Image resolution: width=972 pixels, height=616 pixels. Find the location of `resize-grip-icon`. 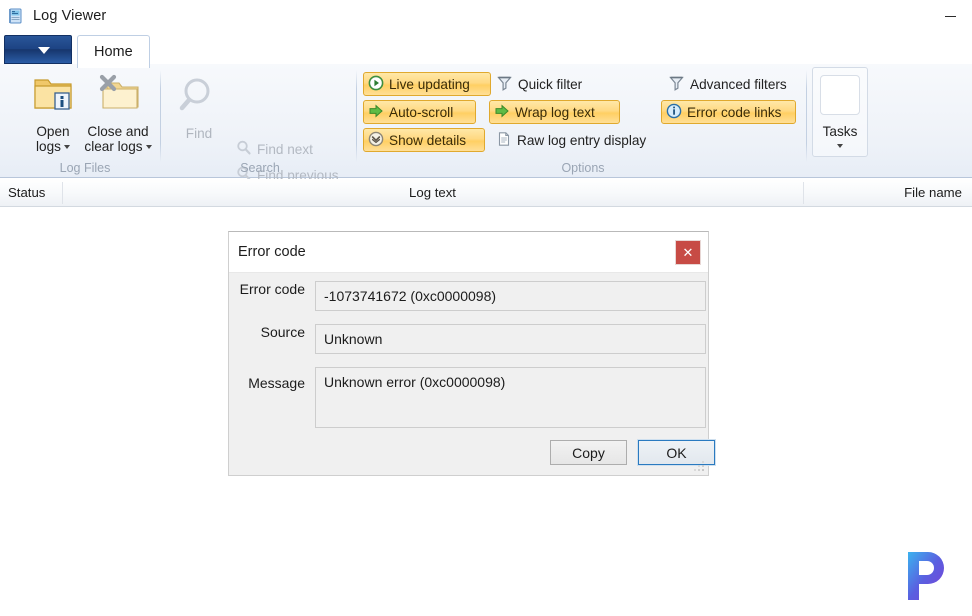

resize-grip-icon is located at coordinates (700, 467).